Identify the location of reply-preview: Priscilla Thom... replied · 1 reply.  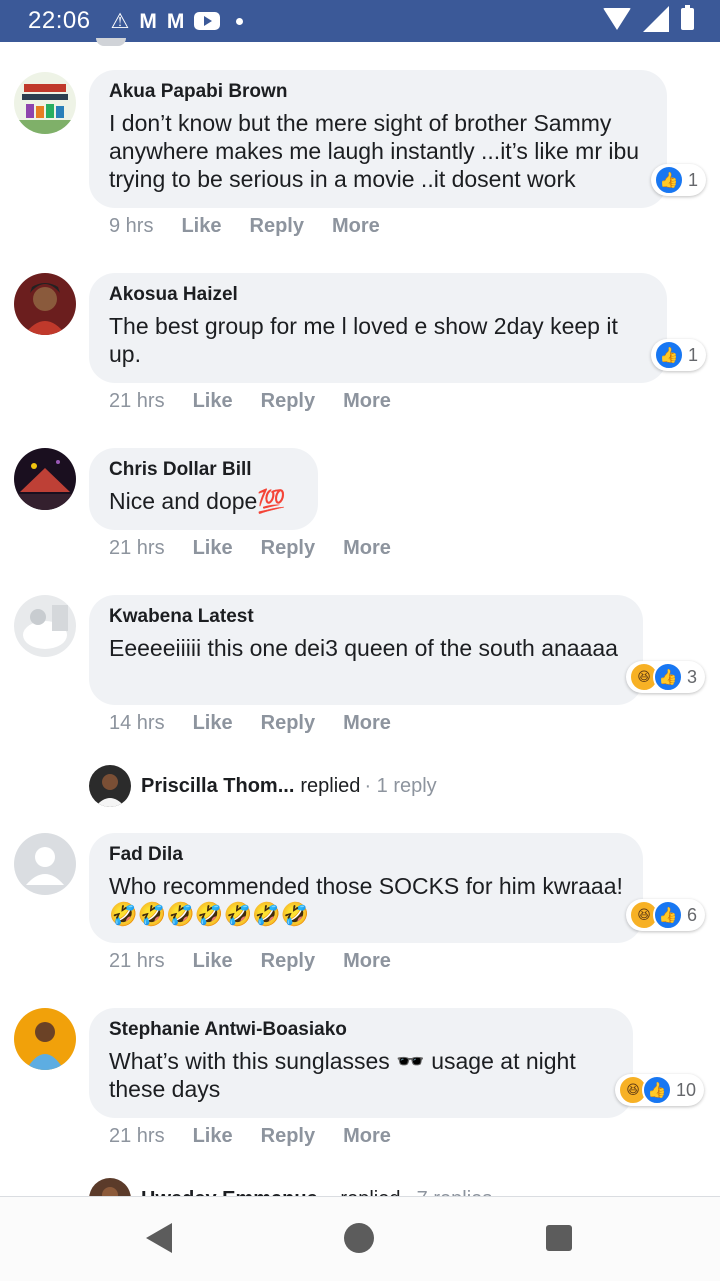
(263, 786).